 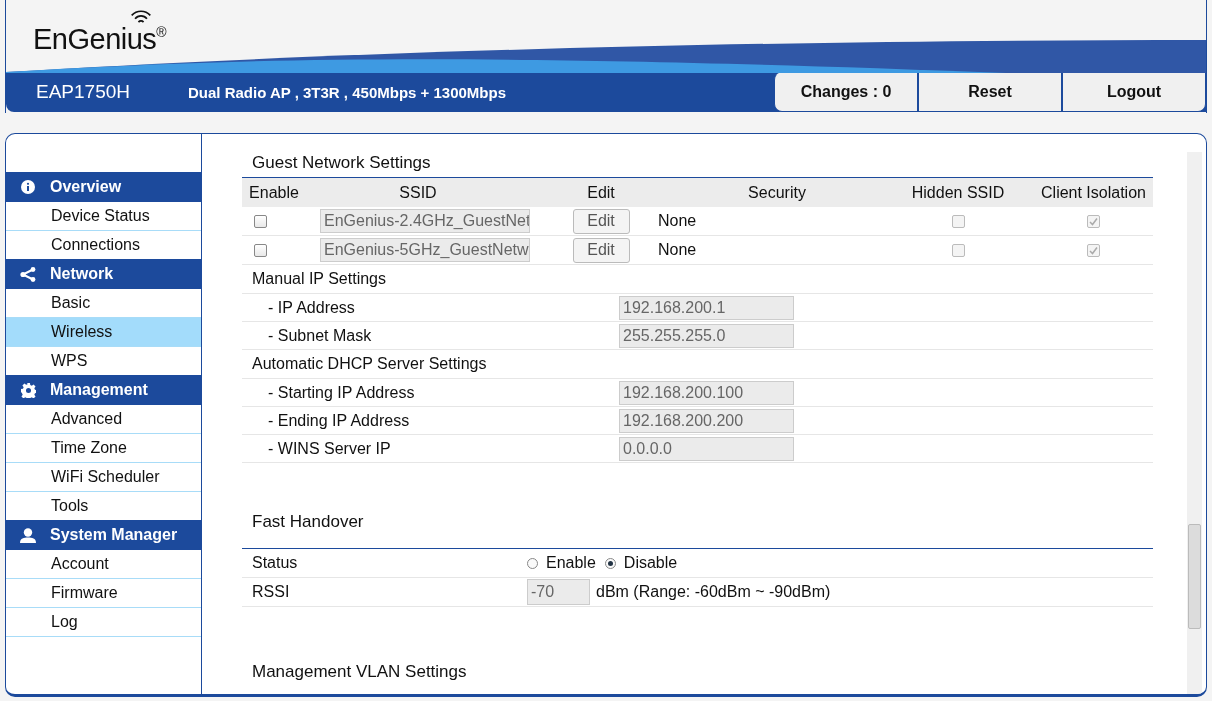 What do you see at coordinates (713, 592) in the screenshot?
I see `range-hint: dBm (Range: -60dBm ~ -90dBm)` at bounding box center [713, 592].